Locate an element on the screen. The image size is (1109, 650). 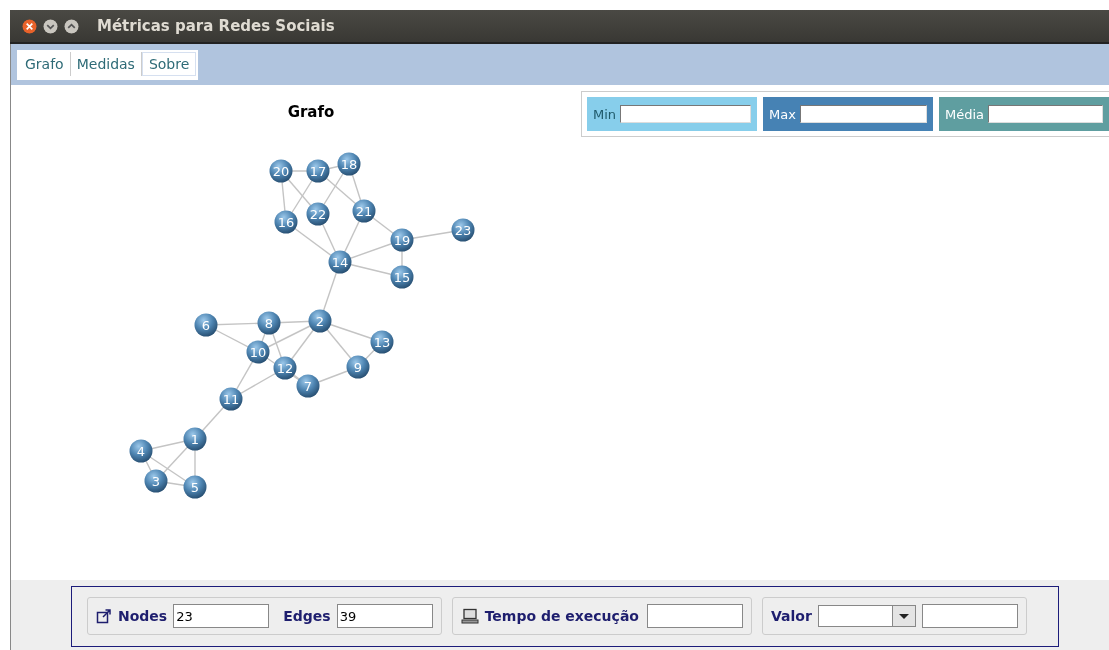
toolbar-button: Sobre is located at coordinates (169, 64).